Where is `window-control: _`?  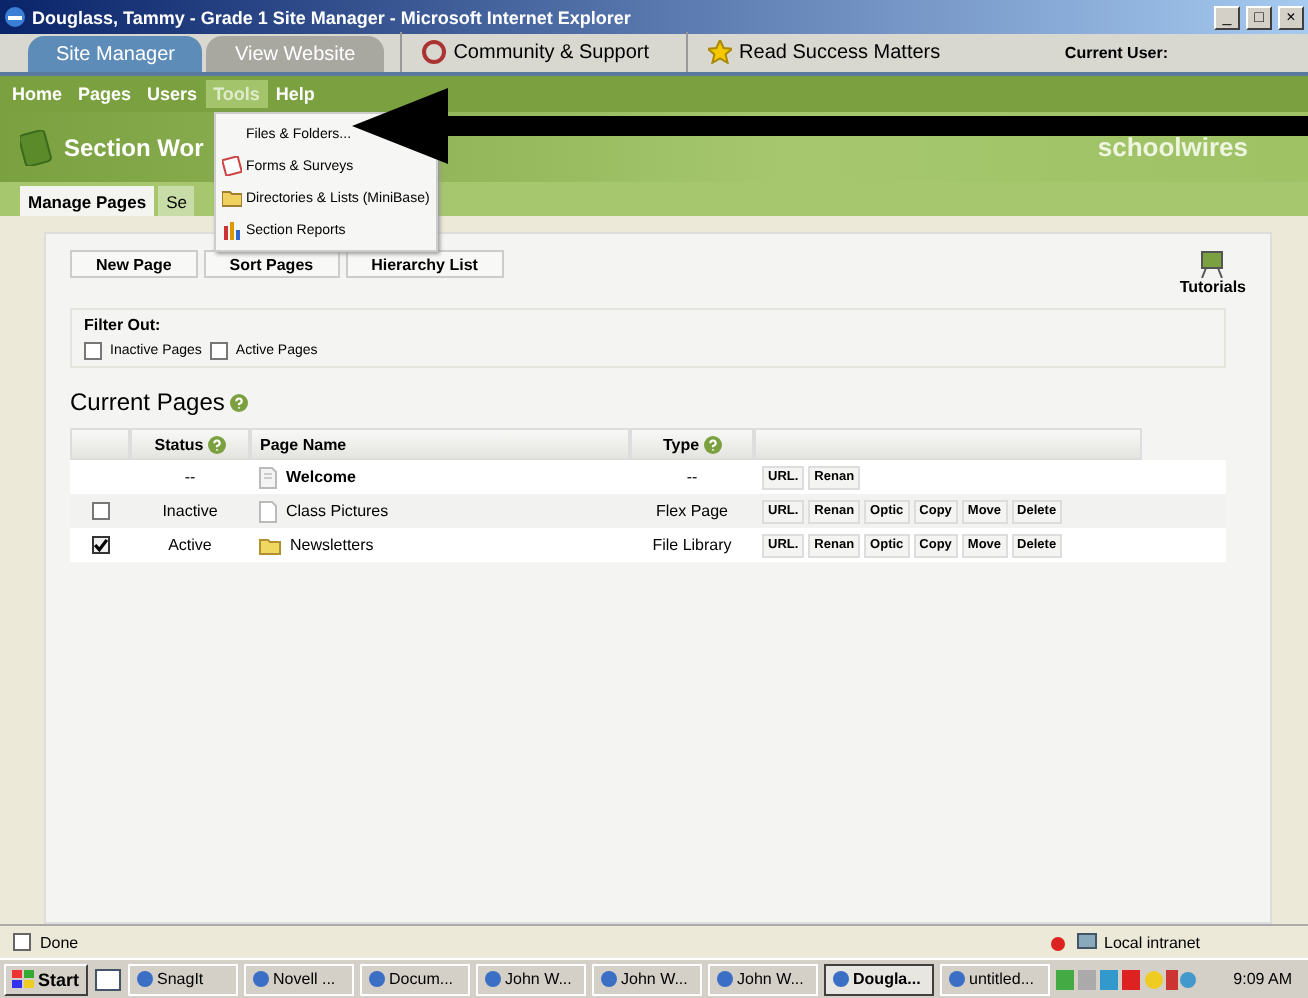
window-control: _ is located at coordinates (1227, 17).